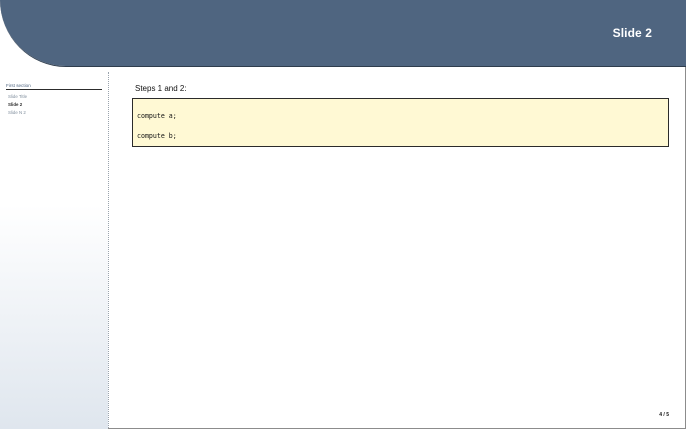 This screenshot has height=430, width=687. I want to click on toc-item-slide-2: Slide 2, so click(15, 104).